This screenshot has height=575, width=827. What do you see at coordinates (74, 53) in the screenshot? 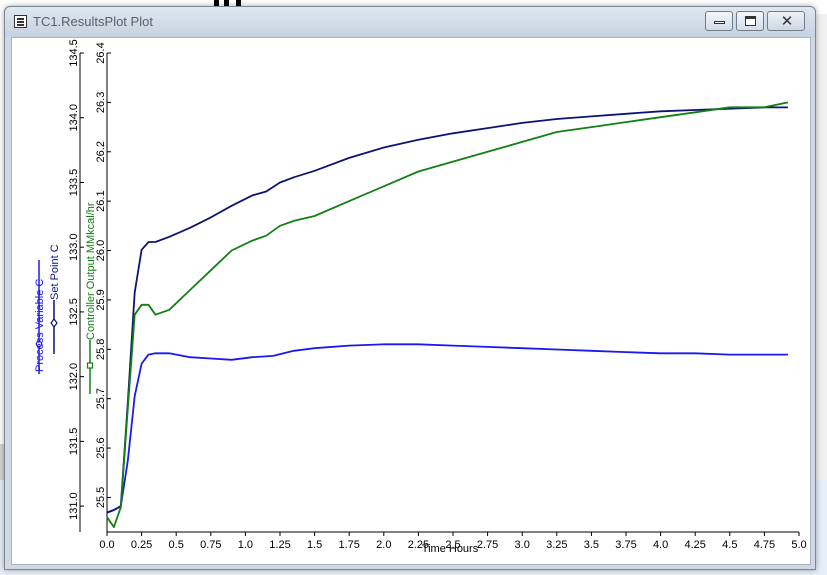
I see `left-y-tick-label: 134.5` at bounding box center [74, 53].